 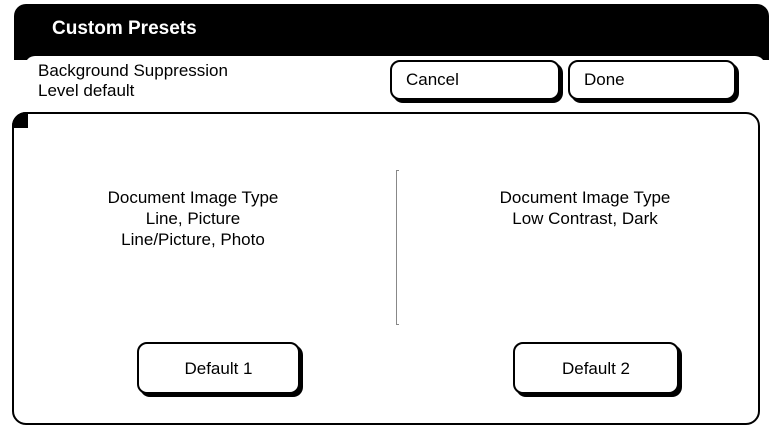 I want to click on setting-label: Background Suppression Level default, so click(x=188, y=81).